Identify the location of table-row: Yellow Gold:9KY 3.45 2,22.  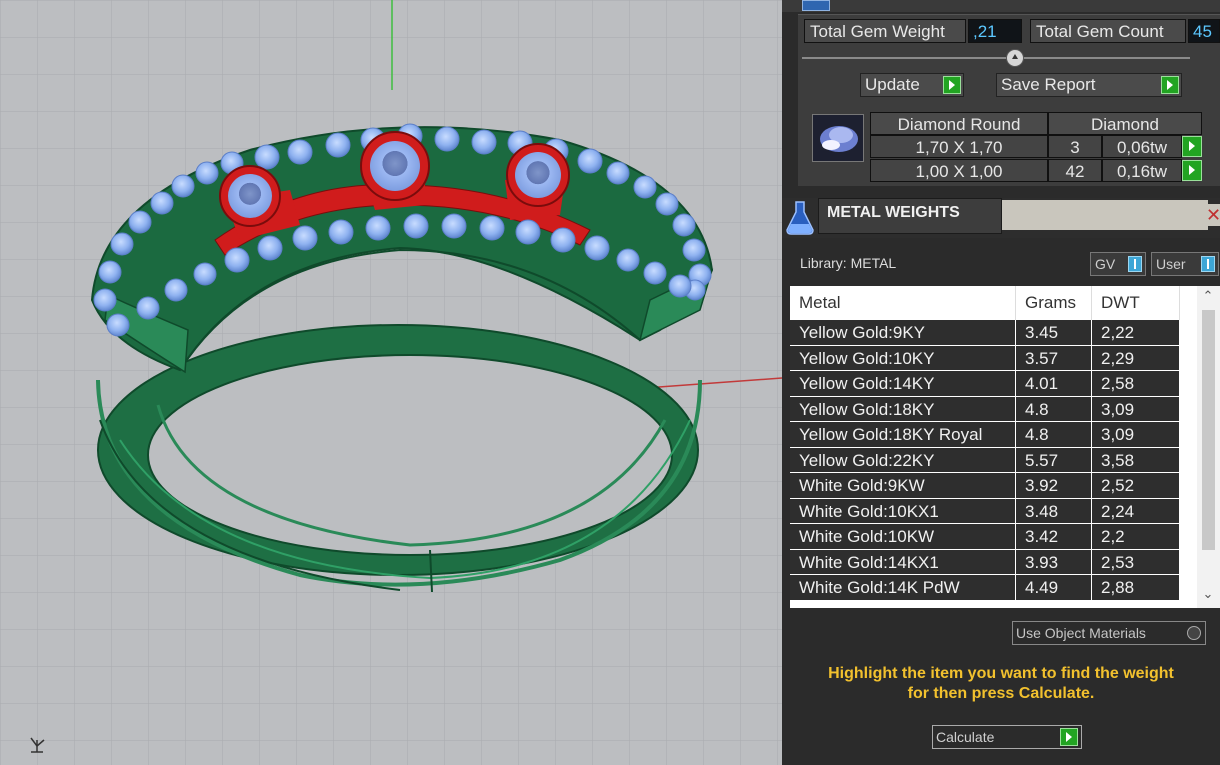
(993, 333).